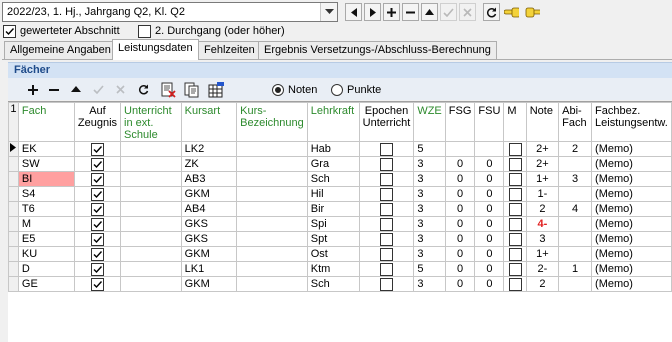 The width and height of the screenshot is (672, 342). I want to click on grid-add-button, so click(33, 89).